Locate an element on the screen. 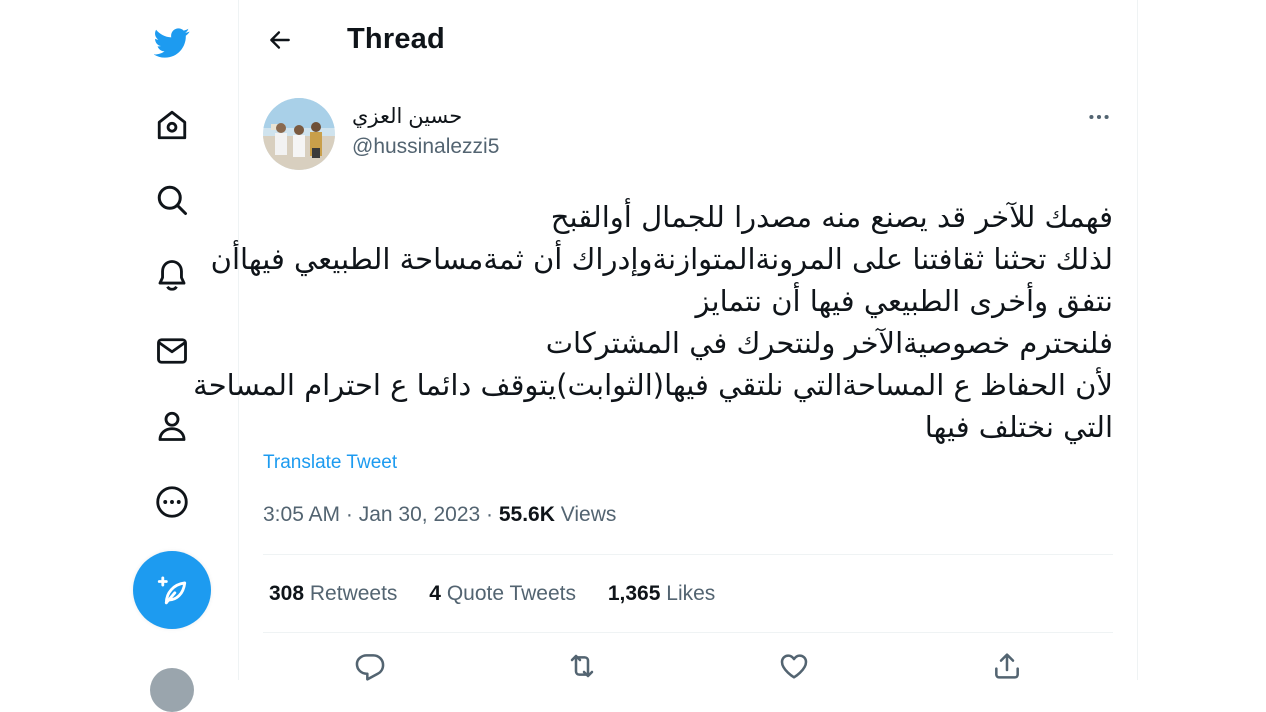 The width and height of the screenshot is (1266, 712). quote-tweets-stat: 4 Quote Tweets is located at coordinates (502, 593).